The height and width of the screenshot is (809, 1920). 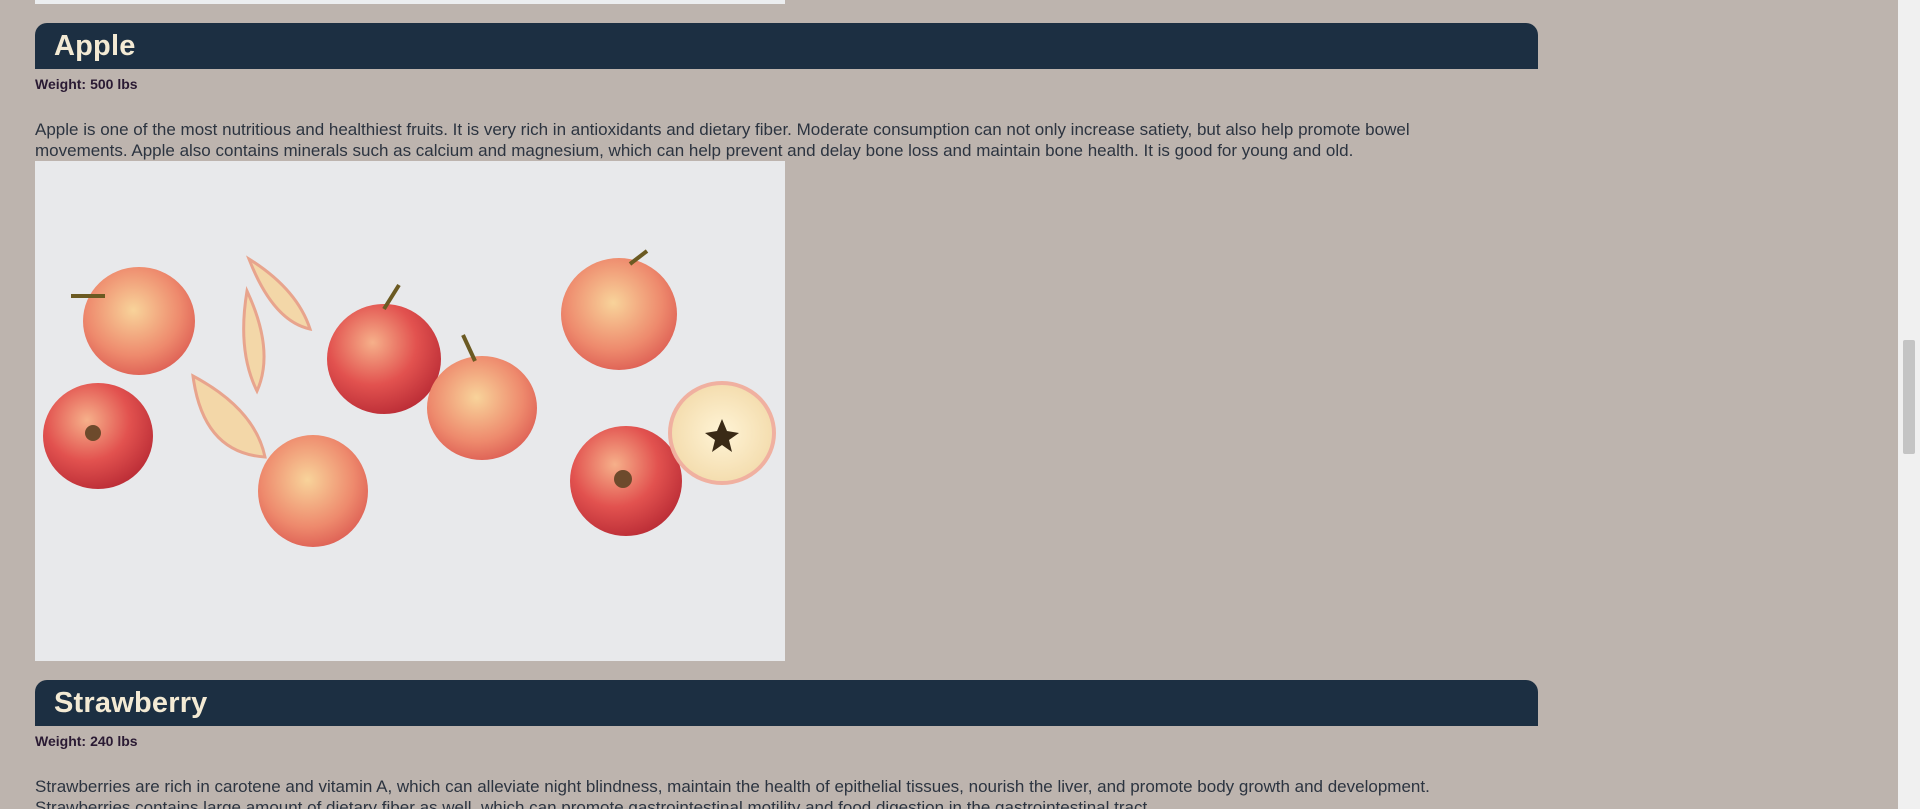 What do you see at coordinates (786, 84) in the screenshot?
I see `fruit-weight: Weight: 500 lbs` at bounding box center [786, 84].